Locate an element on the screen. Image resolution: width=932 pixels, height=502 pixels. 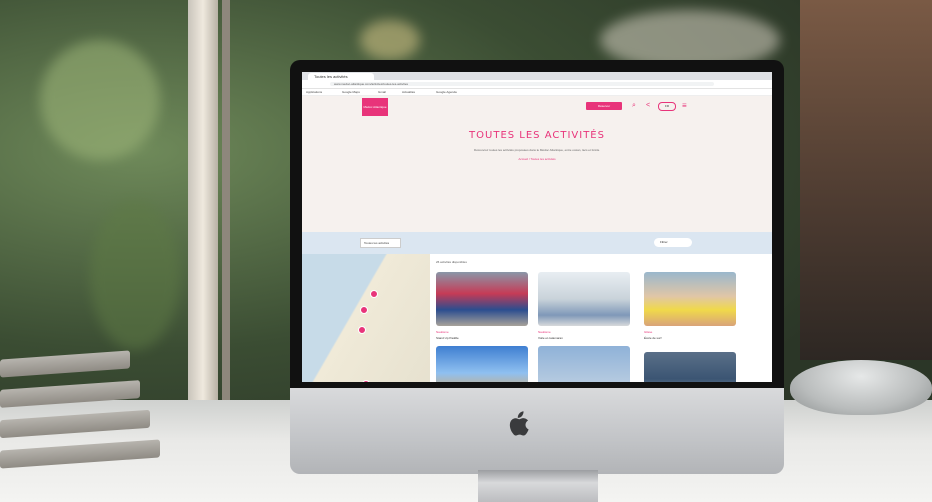
bookmark-item: Applications is located at coordinates (314, 92).